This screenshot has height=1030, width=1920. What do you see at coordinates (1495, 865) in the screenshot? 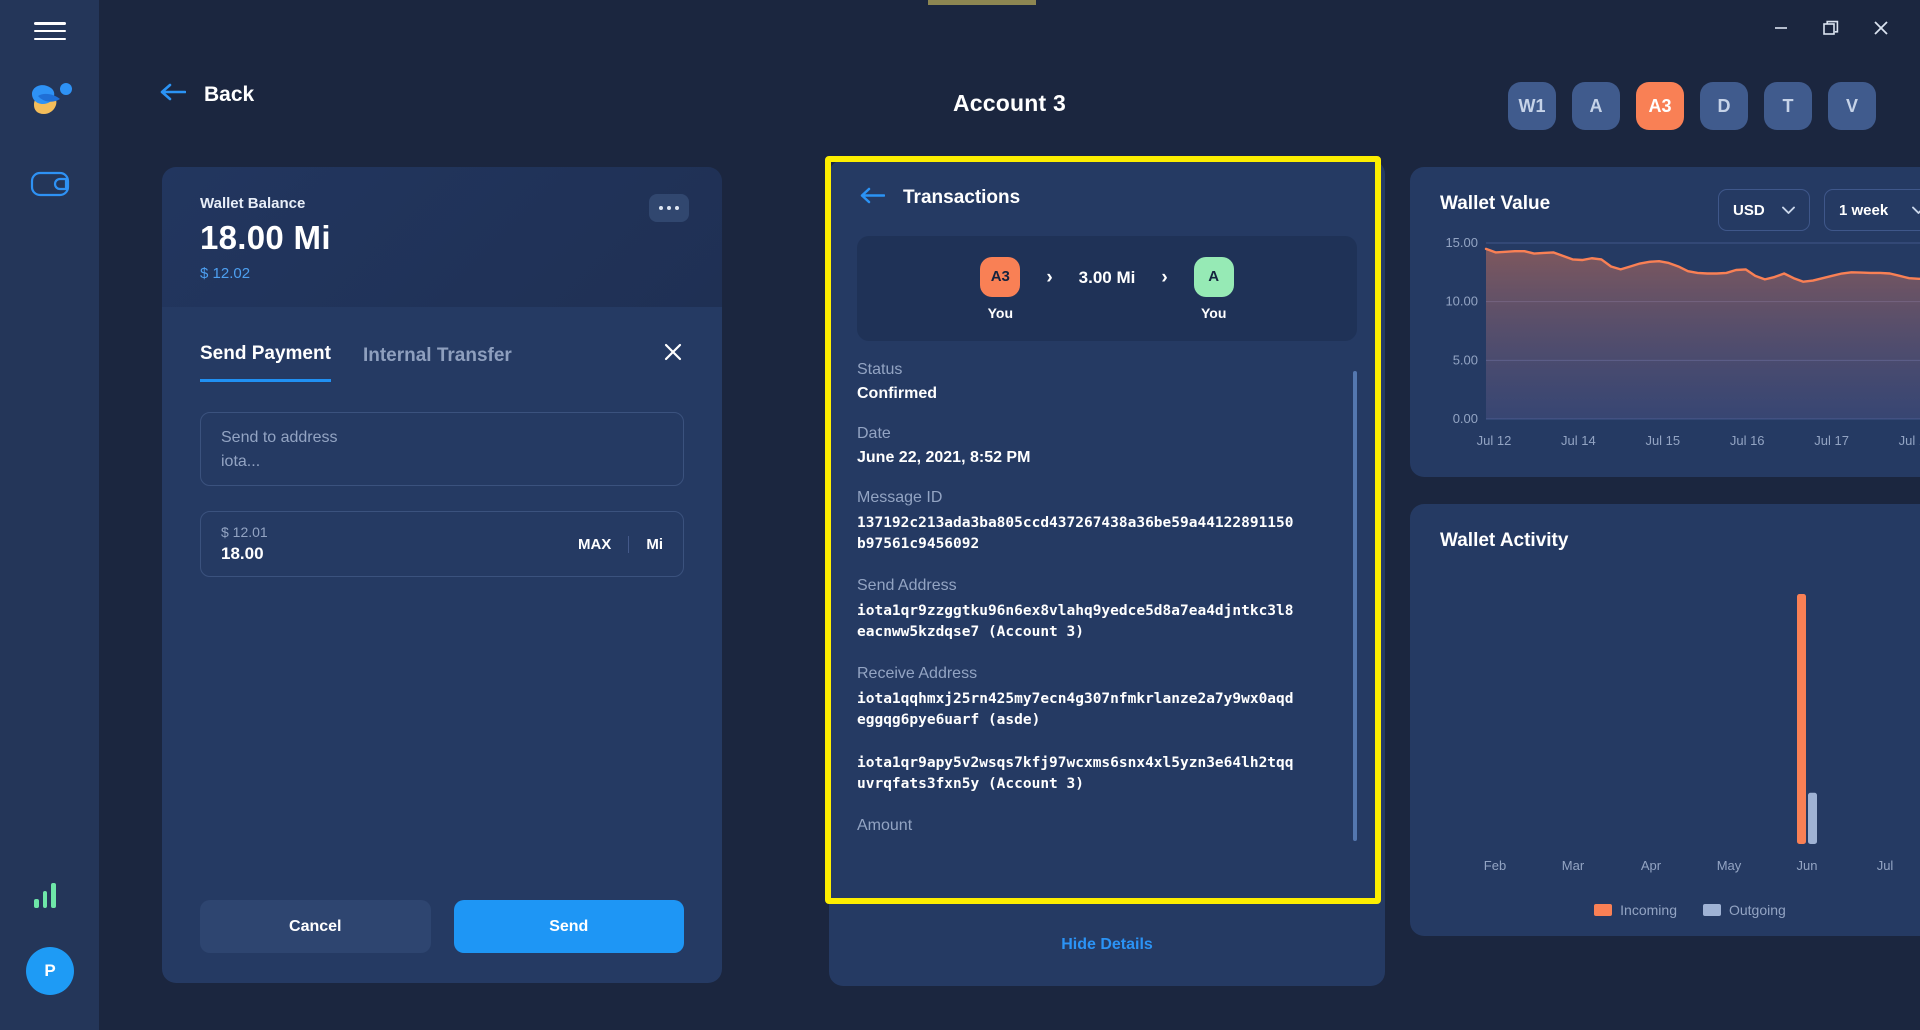
I see `svg-text: Feb` at bounding box center [1495, 865].